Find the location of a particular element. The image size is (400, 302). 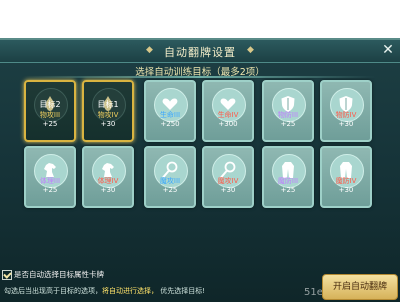

card-name: 体理IV is located at coordinates (108, 181).